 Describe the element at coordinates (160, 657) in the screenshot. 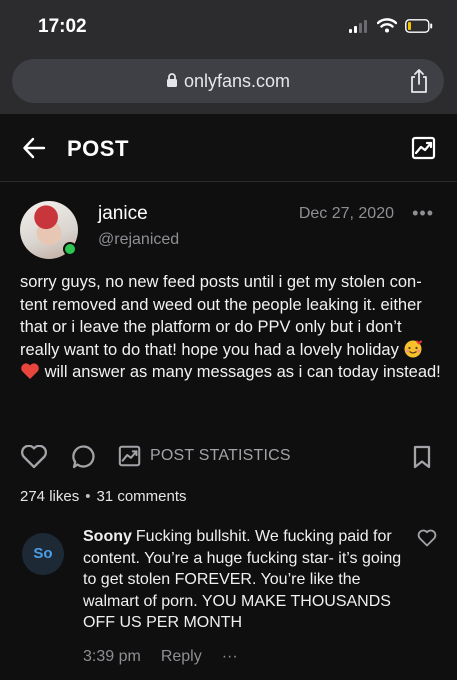

I see `comment-meta: 3:39 pm Reply ···` at that location.